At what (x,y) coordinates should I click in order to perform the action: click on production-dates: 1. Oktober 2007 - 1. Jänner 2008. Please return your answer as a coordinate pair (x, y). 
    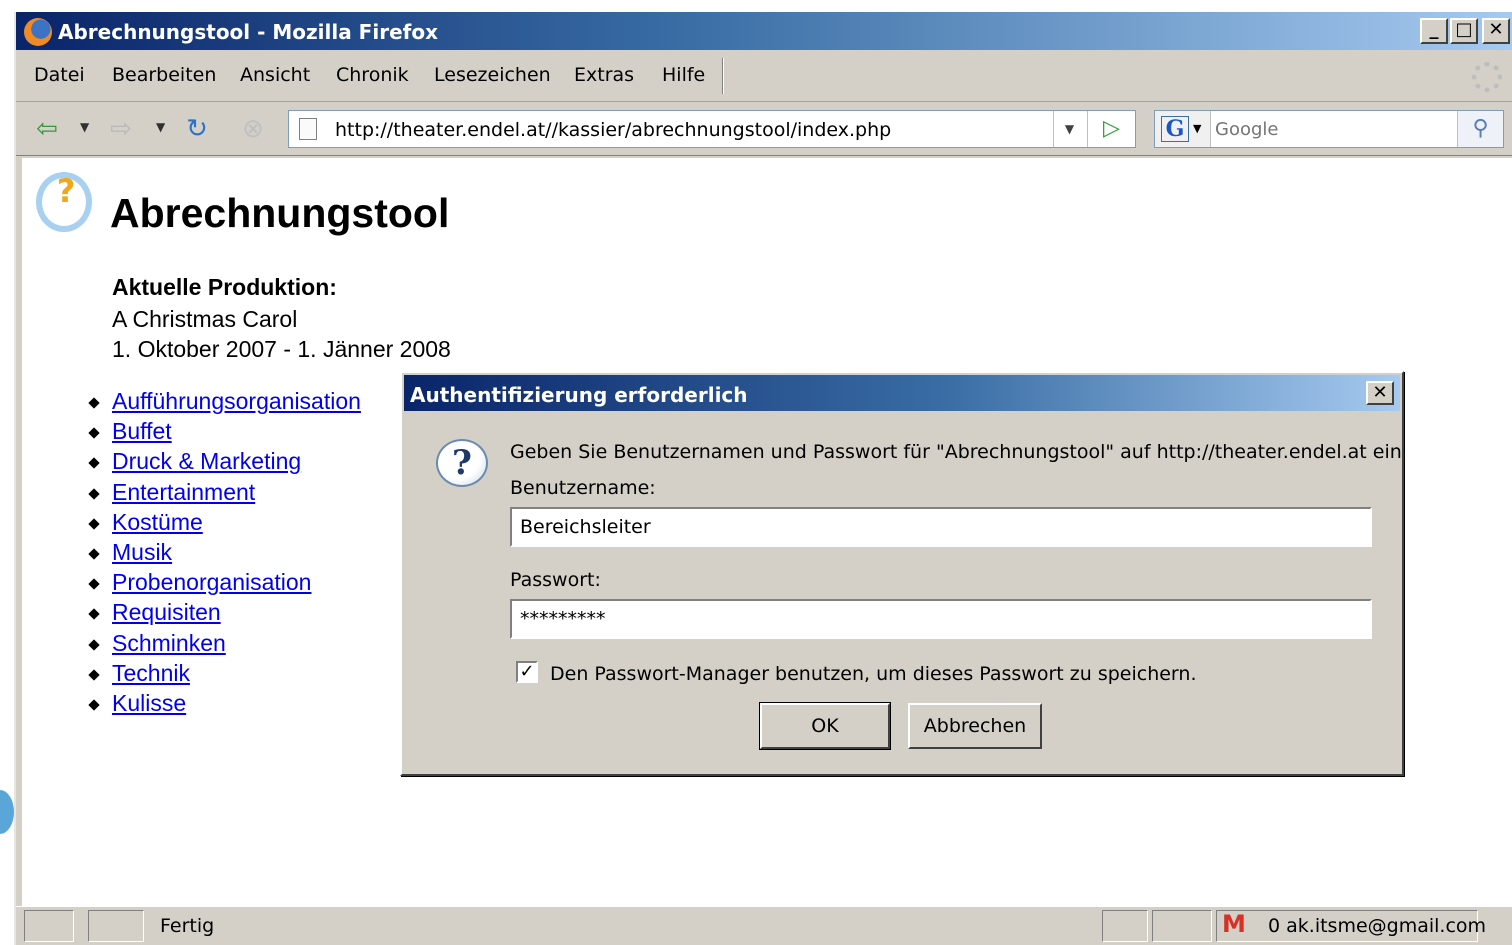
    Looking at the image, I should click on (281, 349).